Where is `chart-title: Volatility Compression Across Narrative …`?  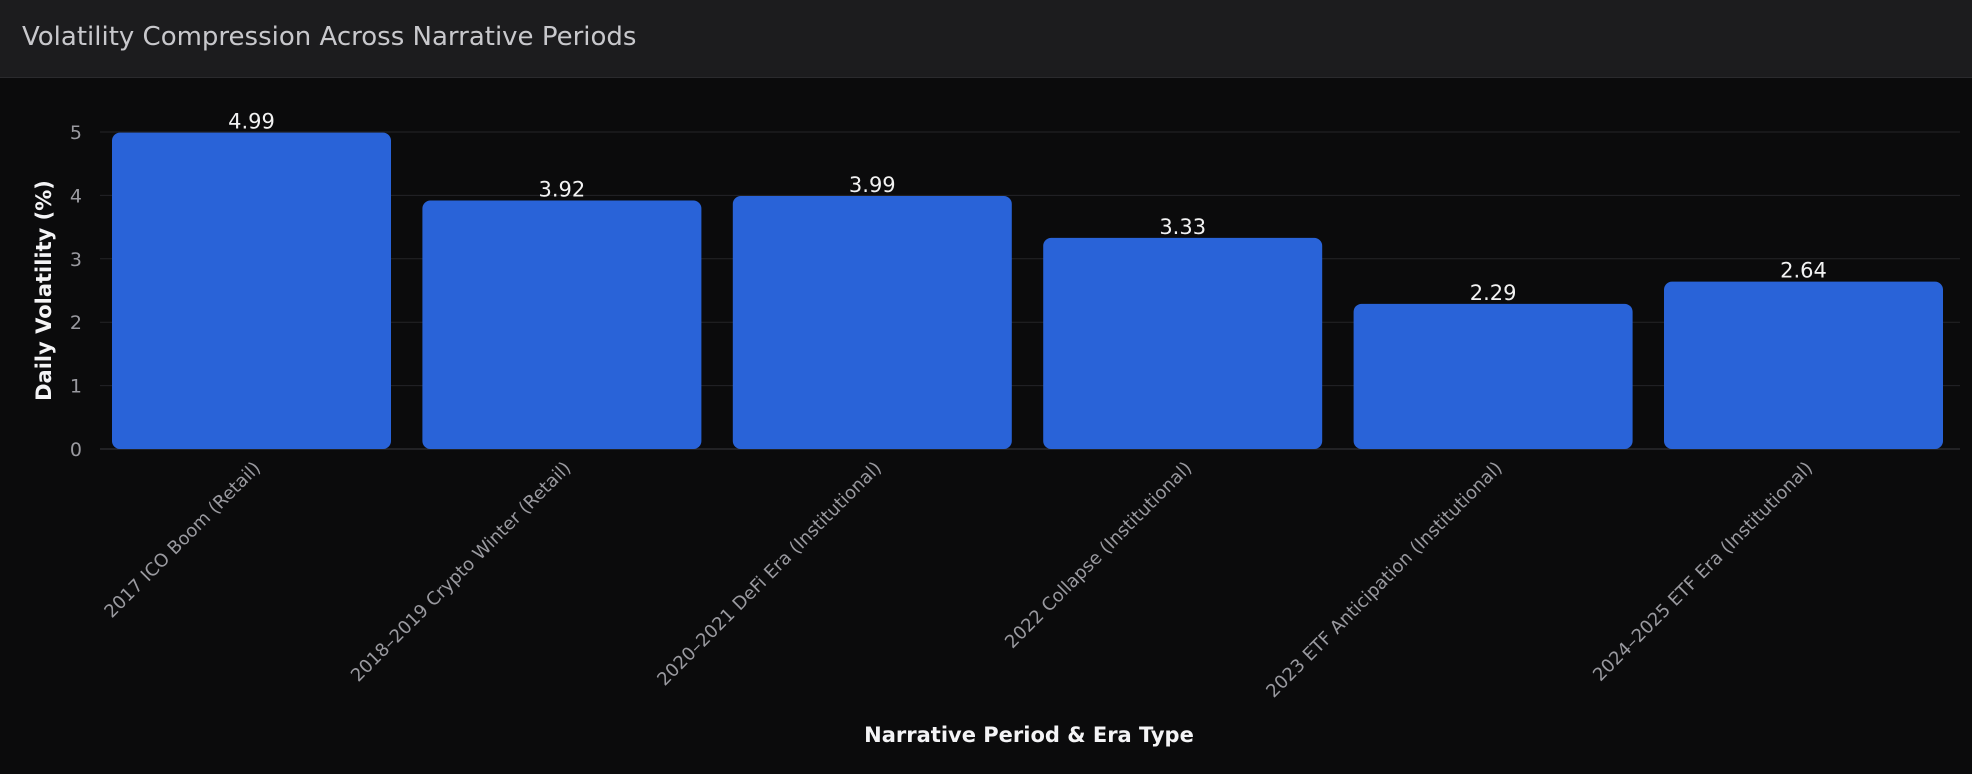
chart-title: Volatility Compression Across Narrative … is located at coordinates (329, 37).